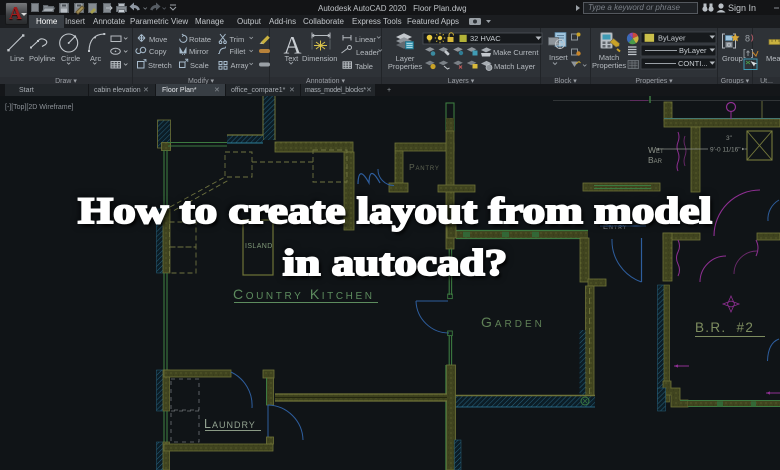 This screenshot has width=780, height=470. What do you see at coordinates (655, 160) in the screenshot?
I see `svg-text: Bar` at bounding box center [655, 160].